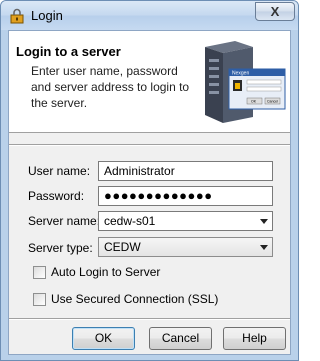 This screenshot has height=361, width=320. I want to click on password-label: Password:, so click(56, 196).